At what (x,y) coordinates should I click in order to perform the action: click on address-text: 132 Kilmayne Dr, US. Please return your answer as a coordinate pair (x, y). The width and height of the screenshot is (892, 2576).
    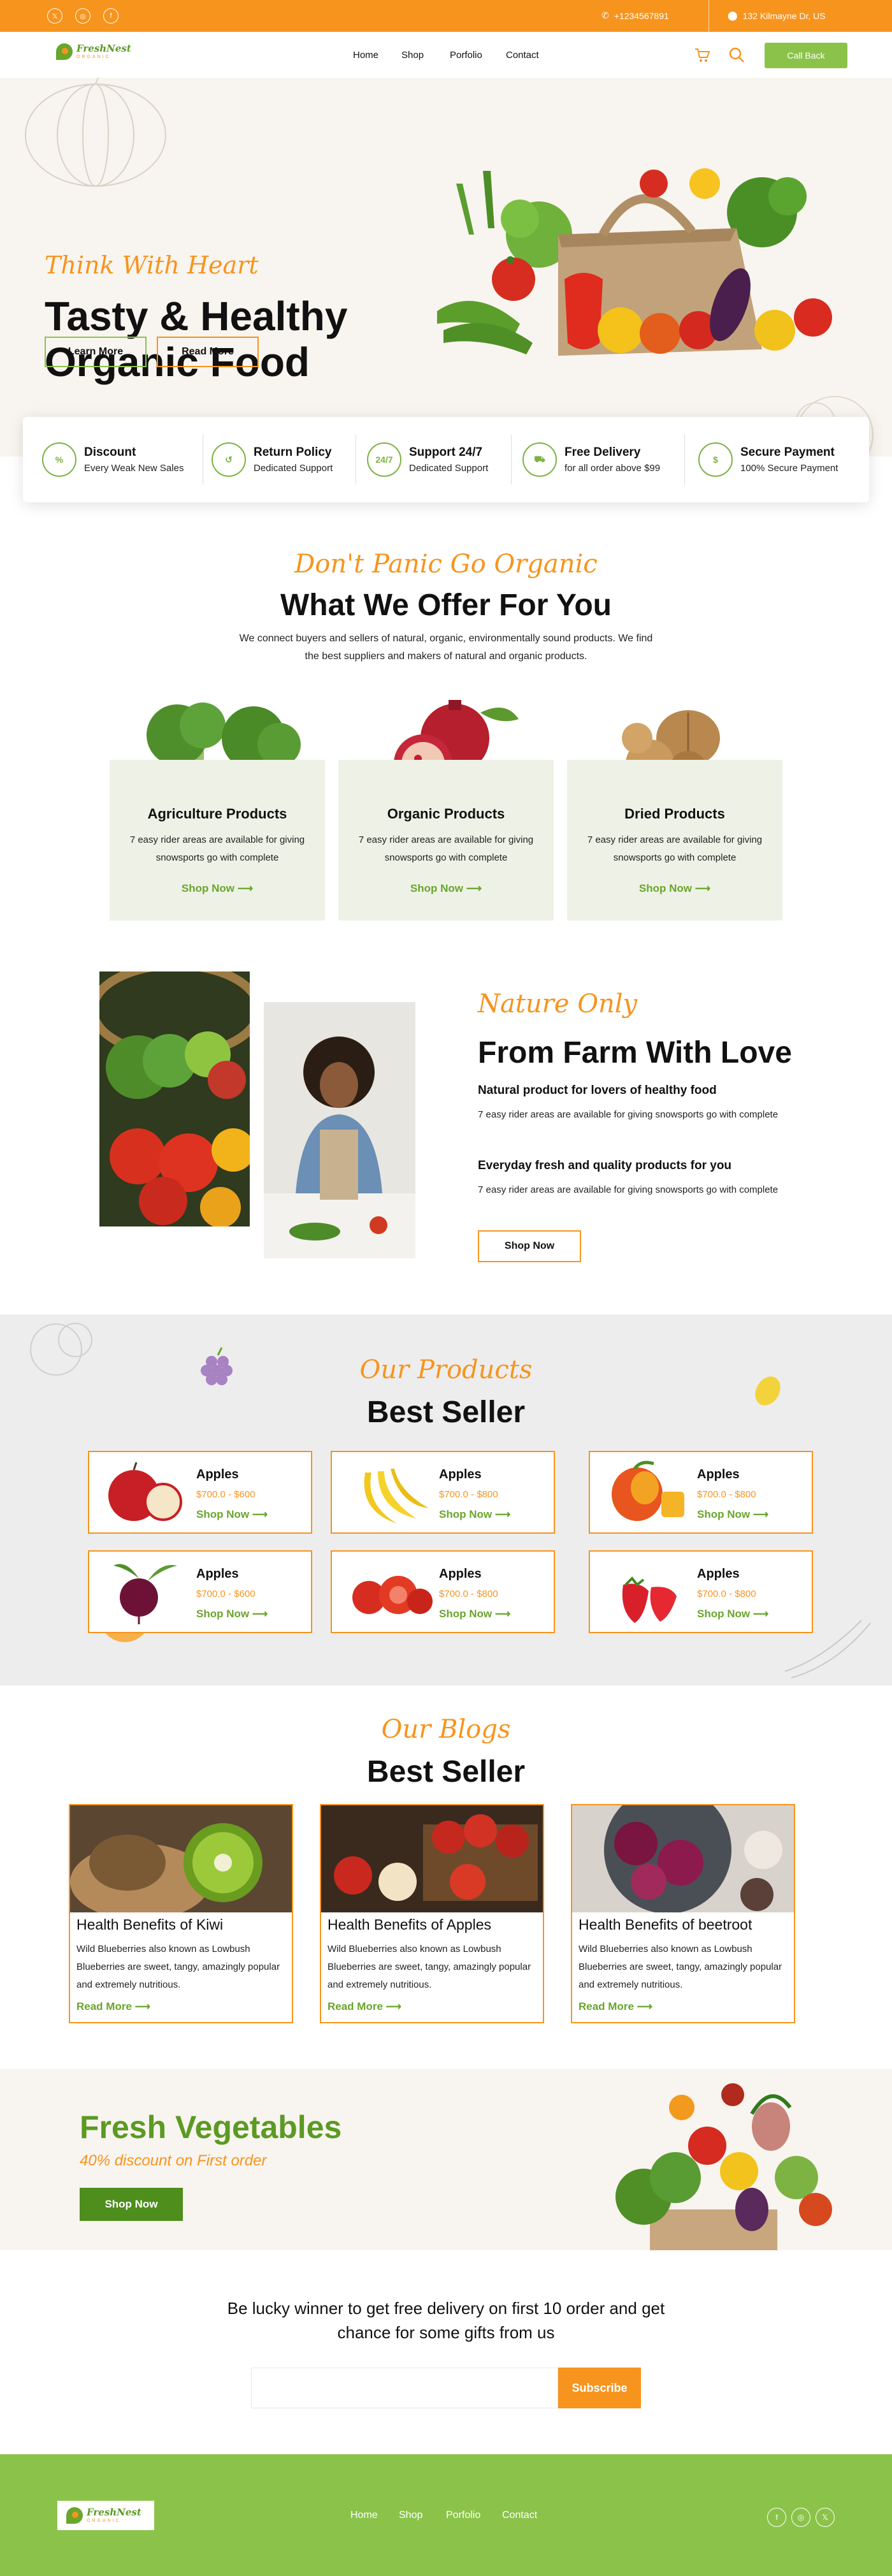
    Looking at the image, I should click on (784, 15).